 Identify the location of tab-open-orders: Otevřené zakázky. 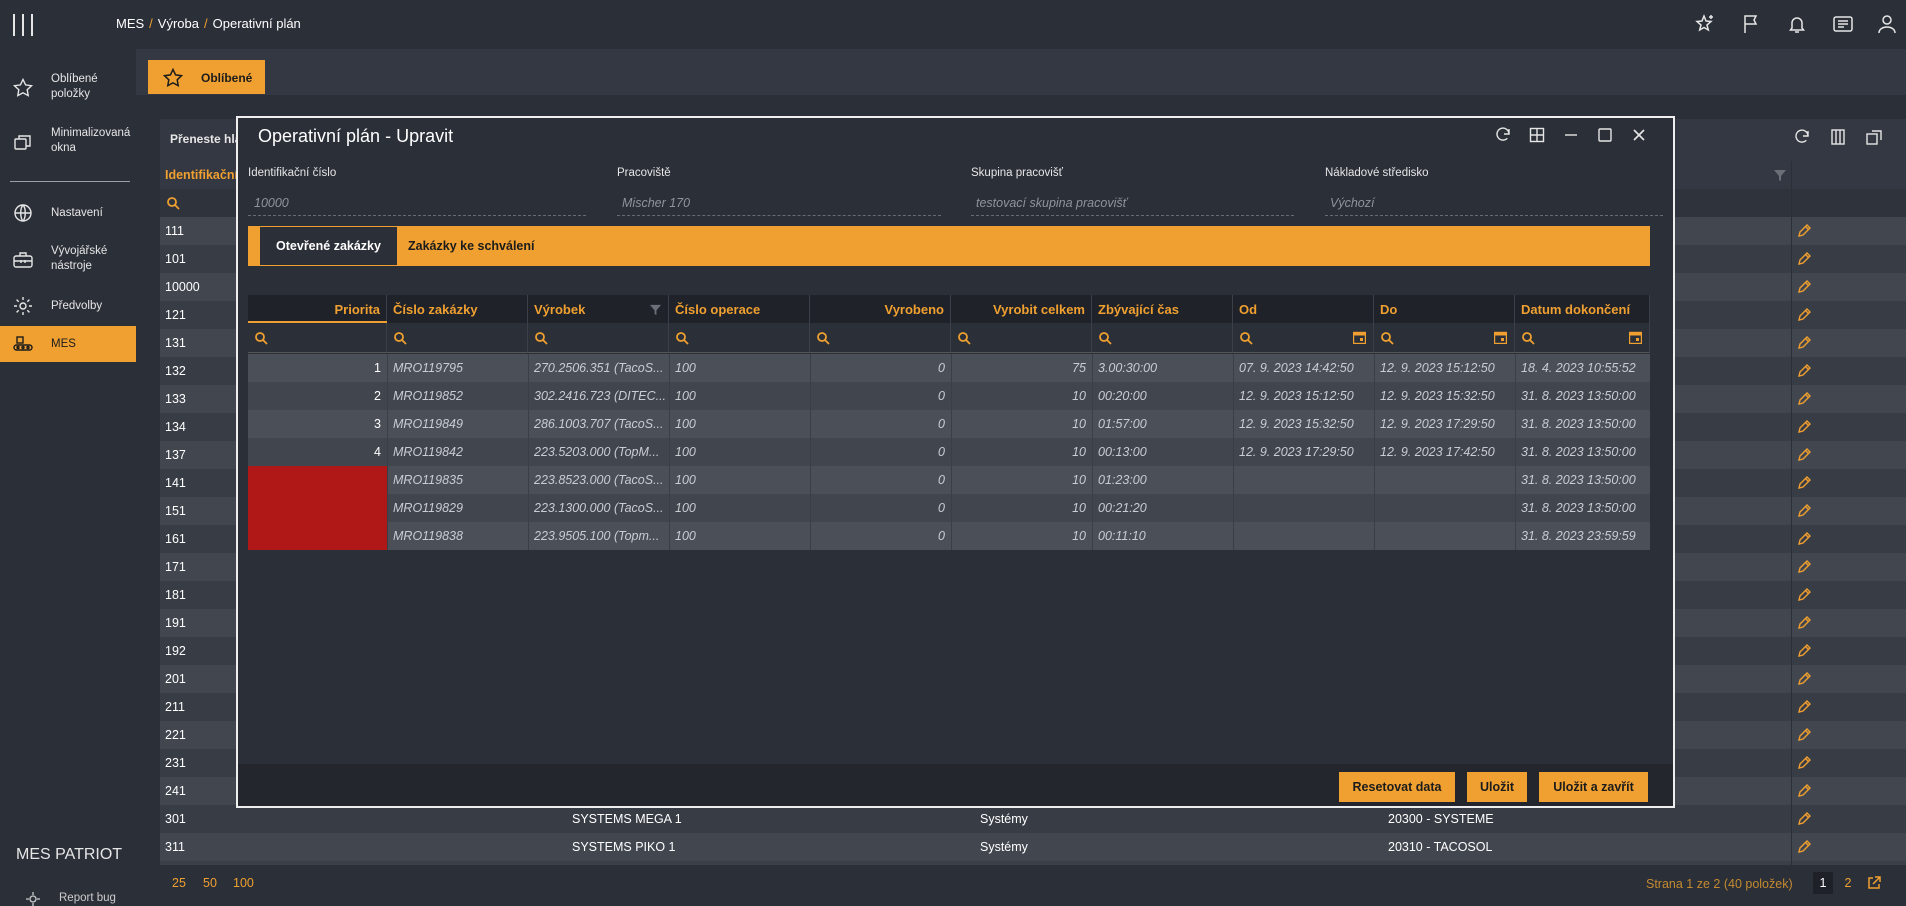
(328, 246).